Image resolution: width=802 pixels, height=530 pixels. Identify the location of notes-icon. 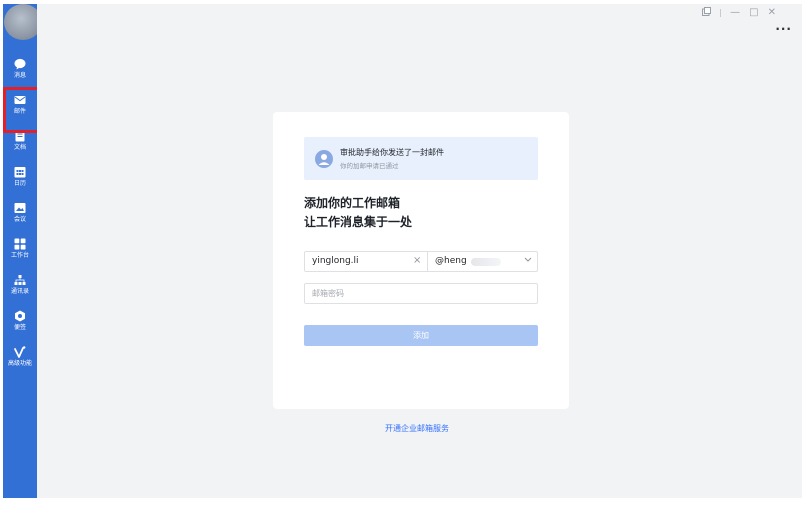
(20, 316).